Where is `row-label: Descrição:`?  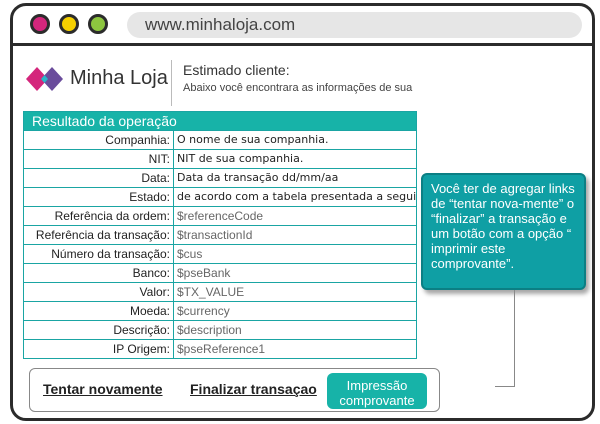 row-label: Descrição: is located at coordinates (99, 330).